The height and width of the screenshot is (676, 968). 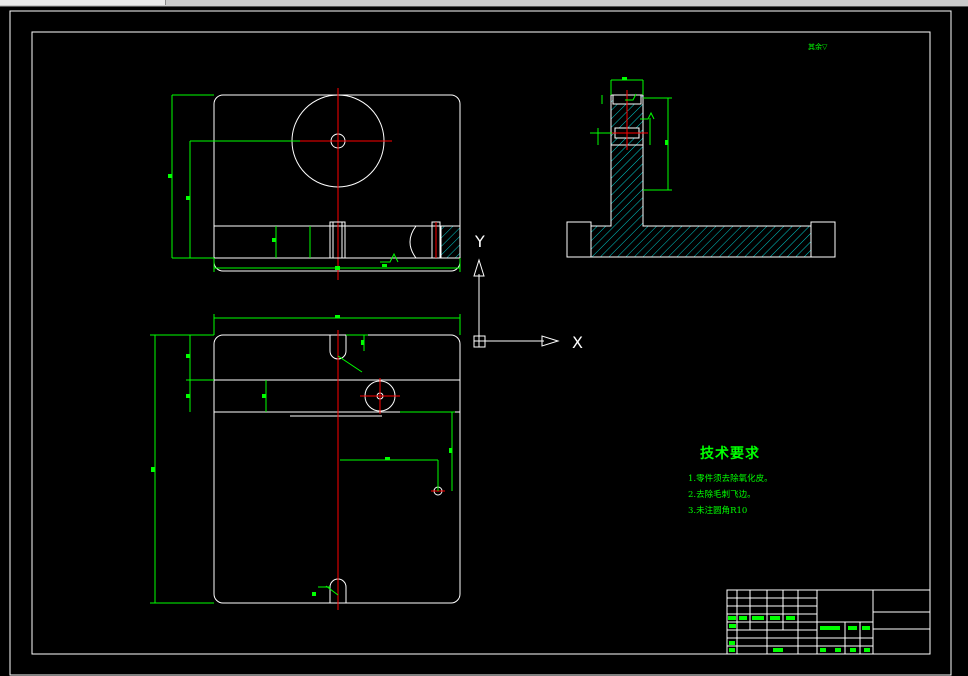 I want to click on ucs-x-label: X, so click(x=577, y=342).